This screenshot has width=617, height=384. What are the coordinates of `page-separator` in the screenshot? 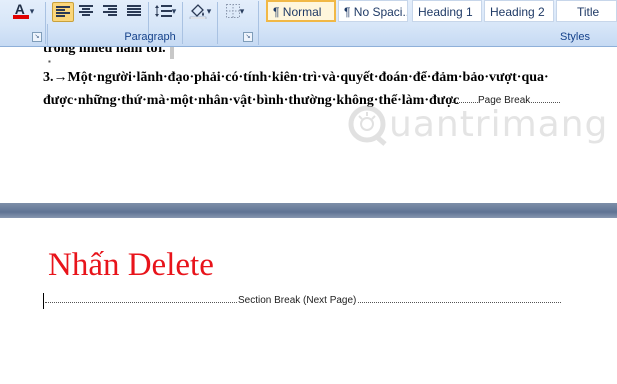 It's located at (308, 210).